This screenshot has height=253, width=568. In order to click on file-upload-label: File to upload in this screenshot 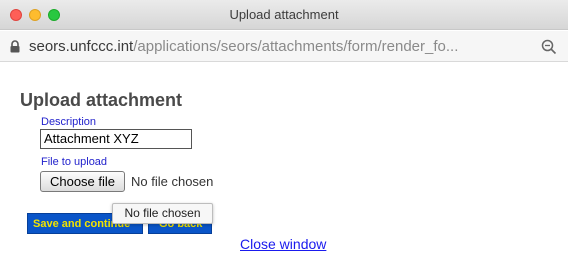, I will do `click(74, 162)`.